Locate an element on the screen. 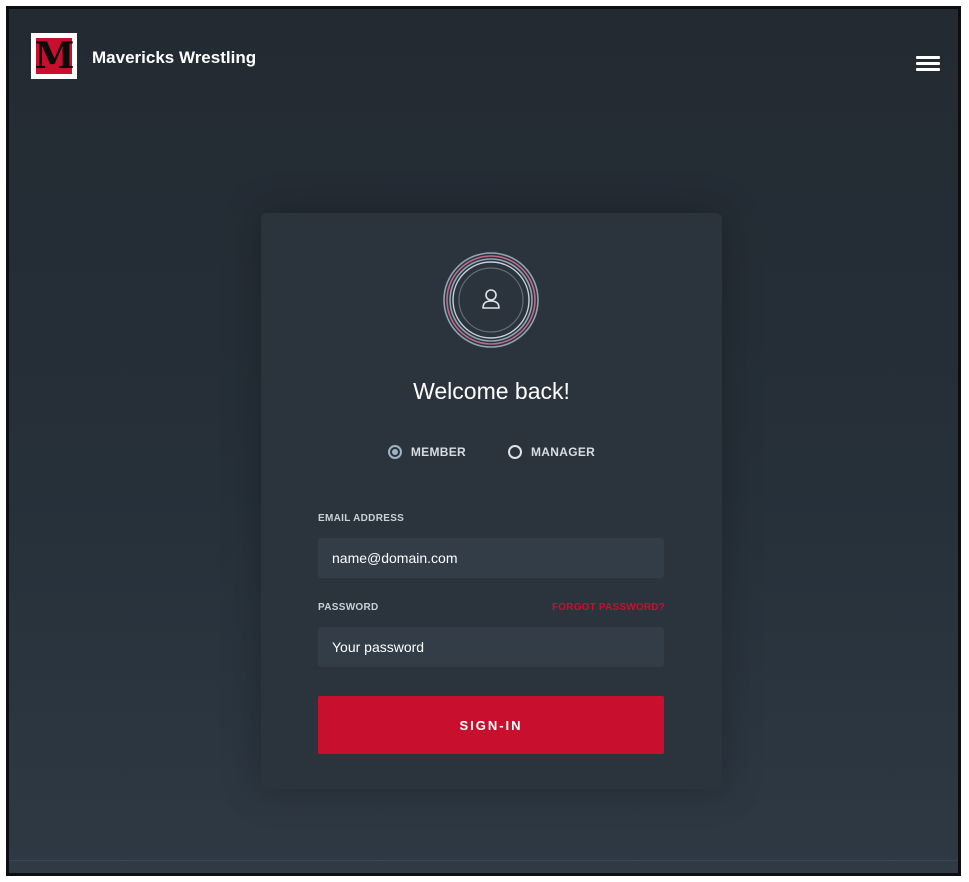 This screenshot has height=882, width=969. role-member-option: MEMBER is located at coordinates (427, 452).